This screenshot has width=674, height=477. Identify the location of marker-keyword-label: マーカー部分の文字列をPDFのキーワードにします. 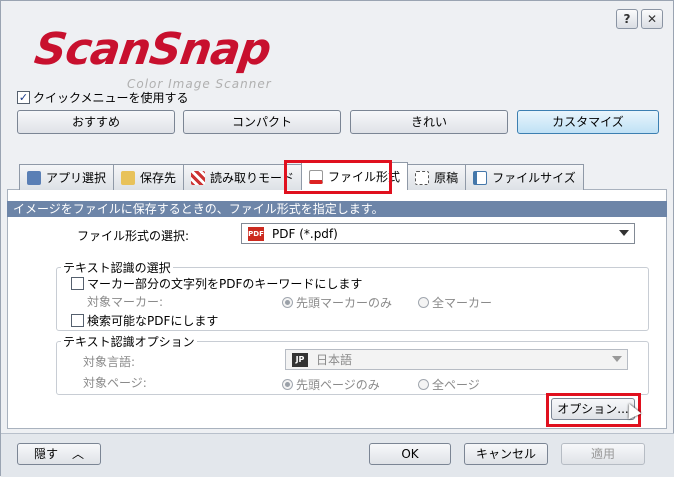
(225, 284).